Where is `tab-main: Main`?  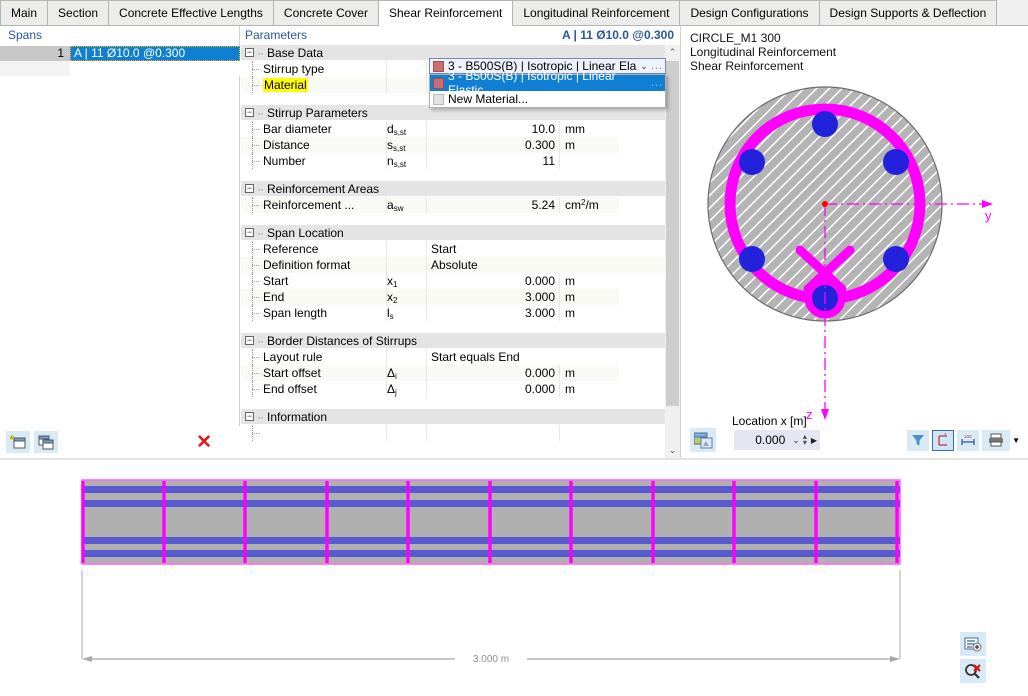
tab-main: Main is located at coordinates (24, 13).